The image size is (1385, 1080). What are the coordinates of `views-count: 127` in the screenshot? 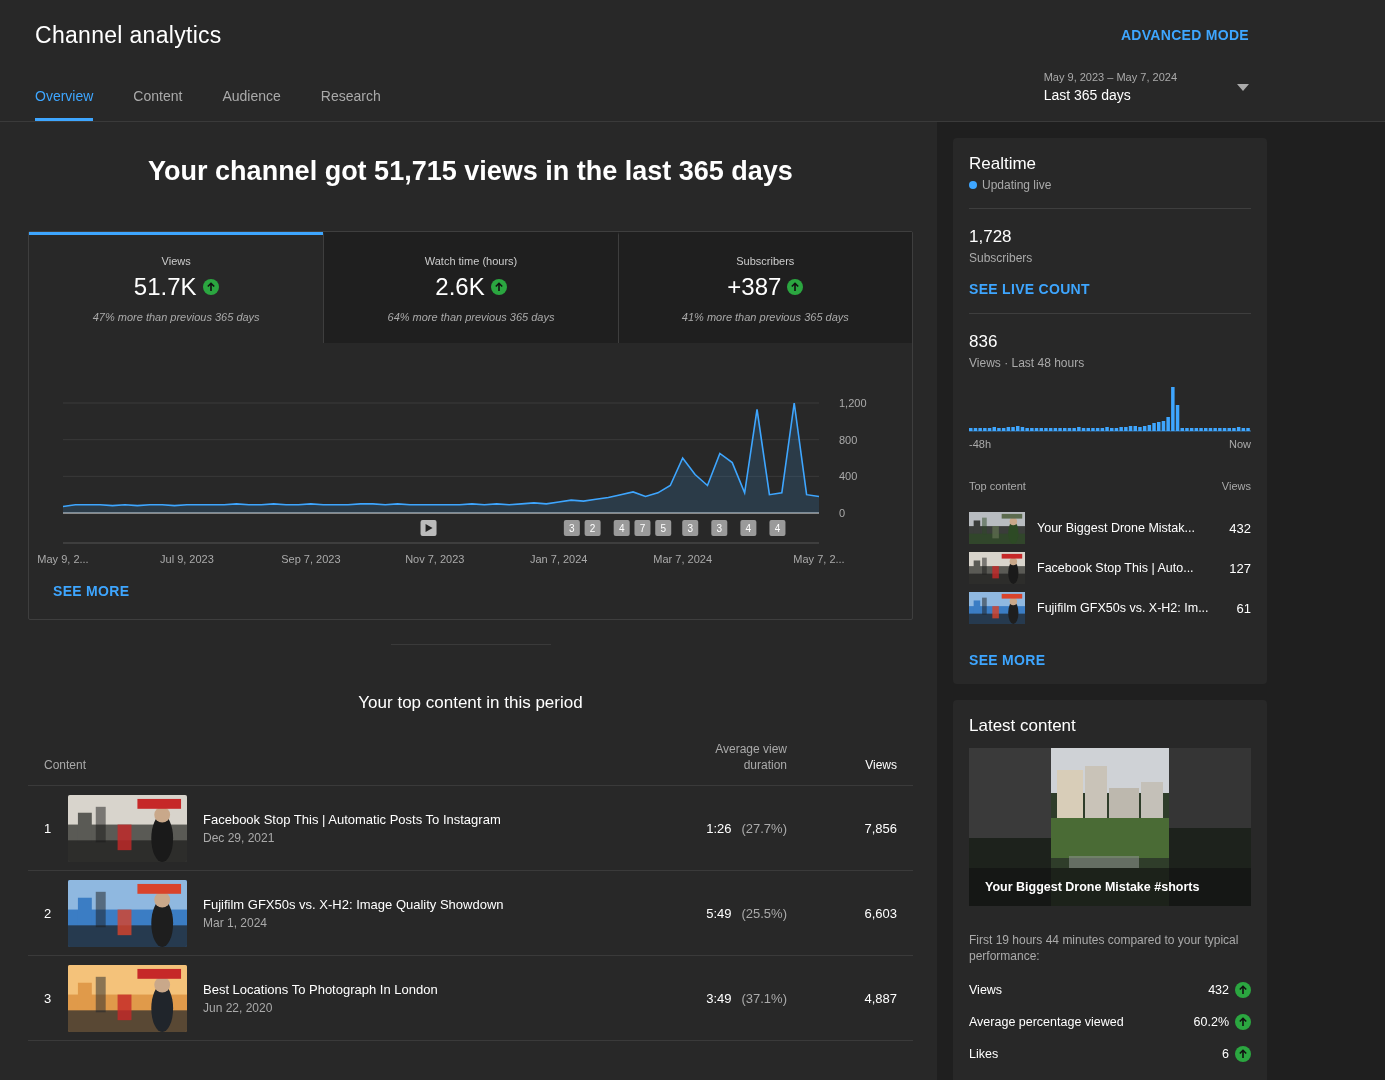 It's located at (1240, 568).